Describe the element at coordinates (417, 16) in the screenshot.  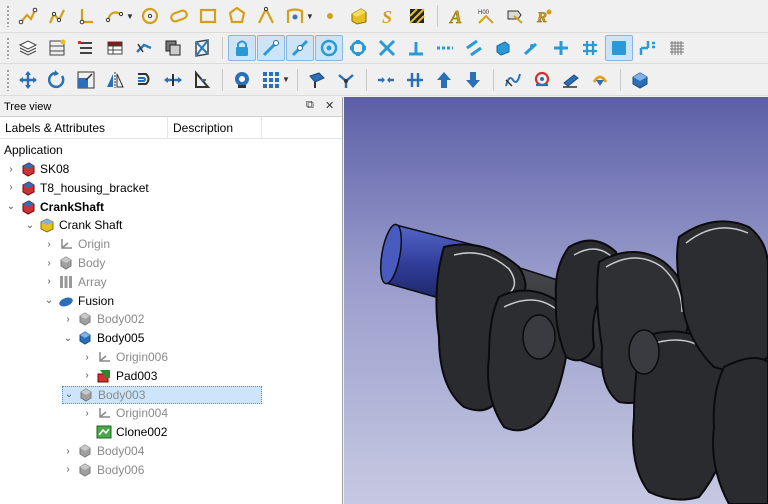
I see `hatch-icon` at that location.